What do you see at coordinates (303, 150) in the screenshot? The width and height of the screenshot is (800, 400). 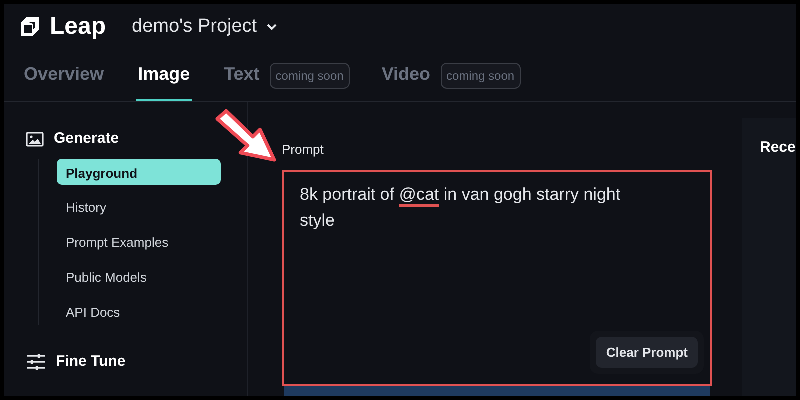 I see `prompt-label: Prompt` at bounding box center [303, 150].